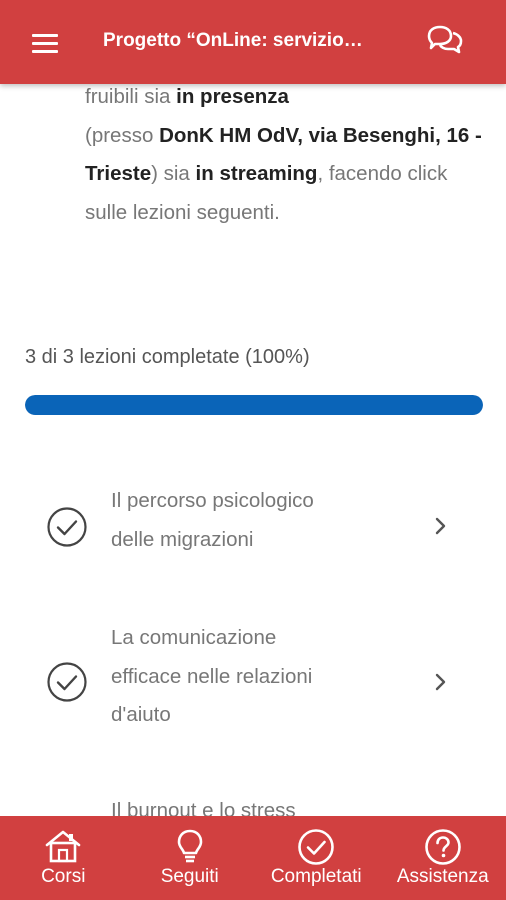 The height and width of the screenshot is (900, 506). Describe the element at coordinates (190, 846) in the screenshot. I see `lightbulb-icon` at that location.